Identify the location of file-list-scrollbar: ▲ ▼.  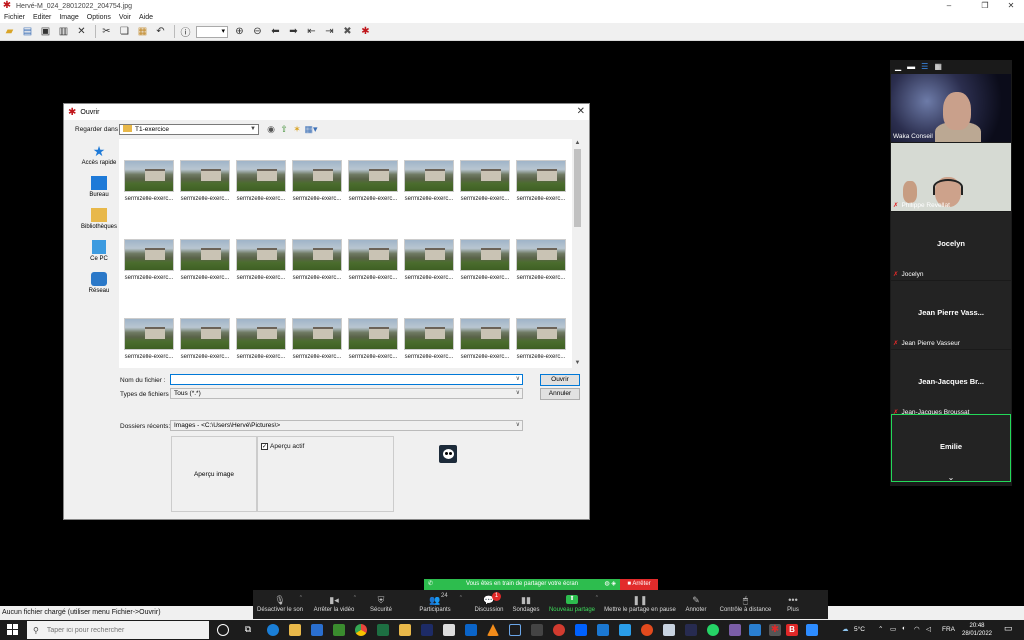
(577, 253).